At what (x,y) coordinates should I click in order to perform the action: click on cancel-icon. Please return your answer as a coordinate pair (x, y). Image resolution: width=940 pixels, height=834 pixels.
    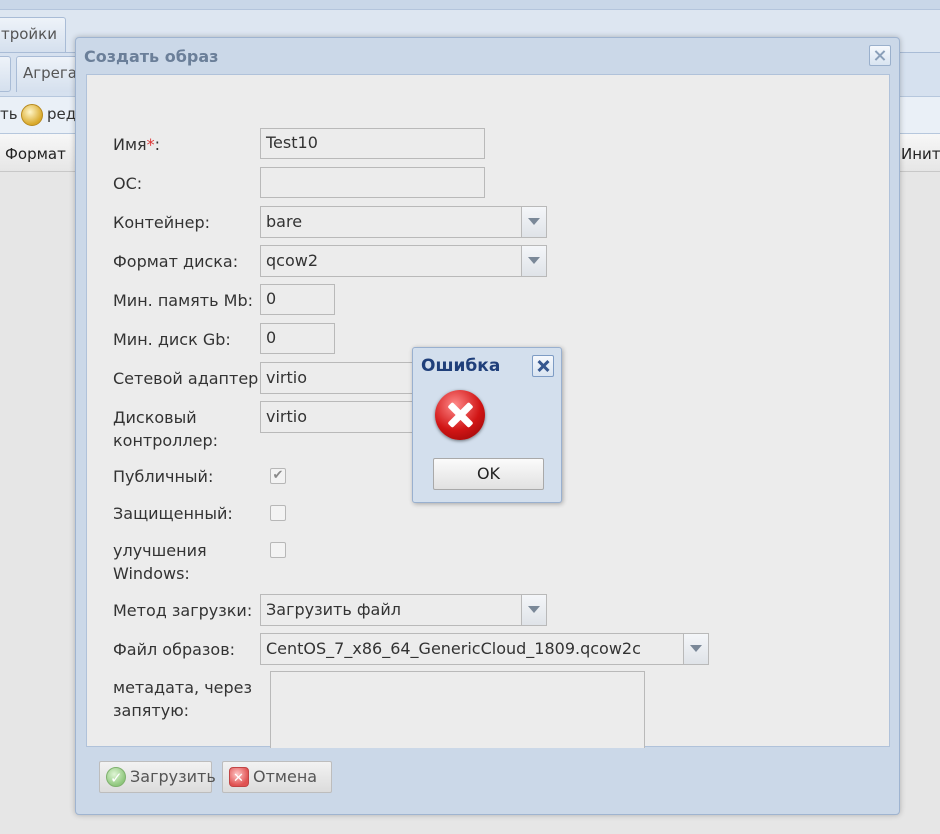
    Looking at the image, I should click on (239, 779).